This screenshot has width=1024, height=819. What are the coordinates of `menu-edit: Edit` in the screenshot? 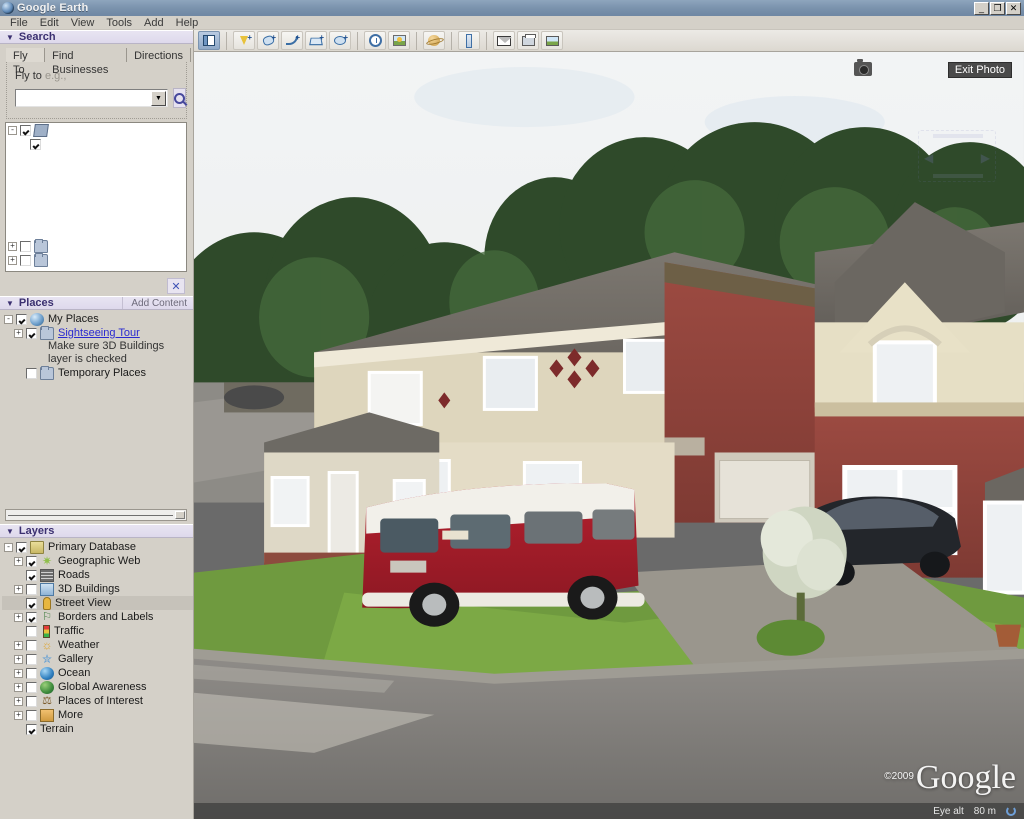 It's located at (49, 23).